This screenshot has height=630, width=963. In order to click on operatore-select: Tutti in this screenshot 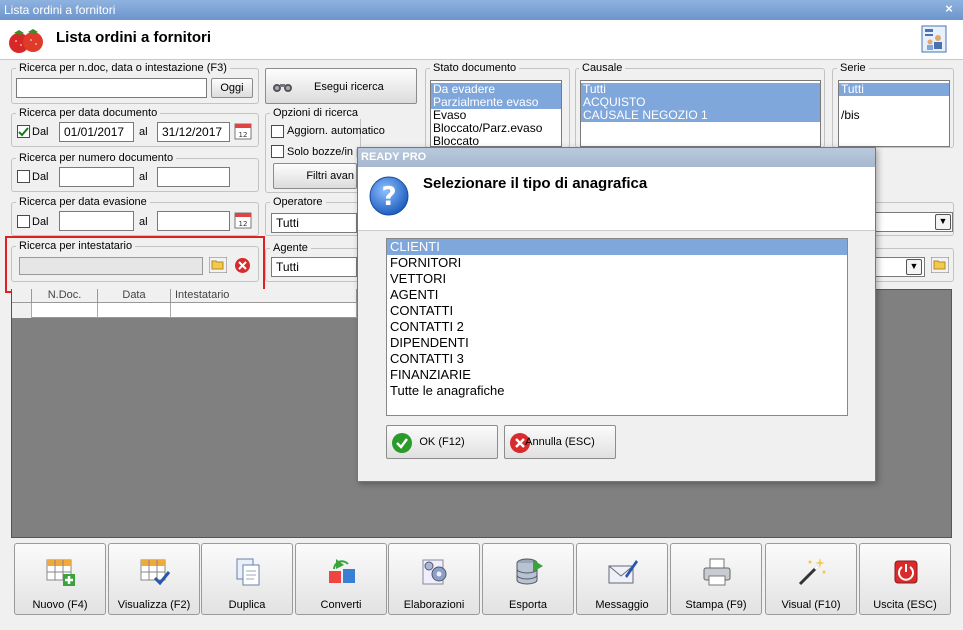, I will do `click(314, 223)`.